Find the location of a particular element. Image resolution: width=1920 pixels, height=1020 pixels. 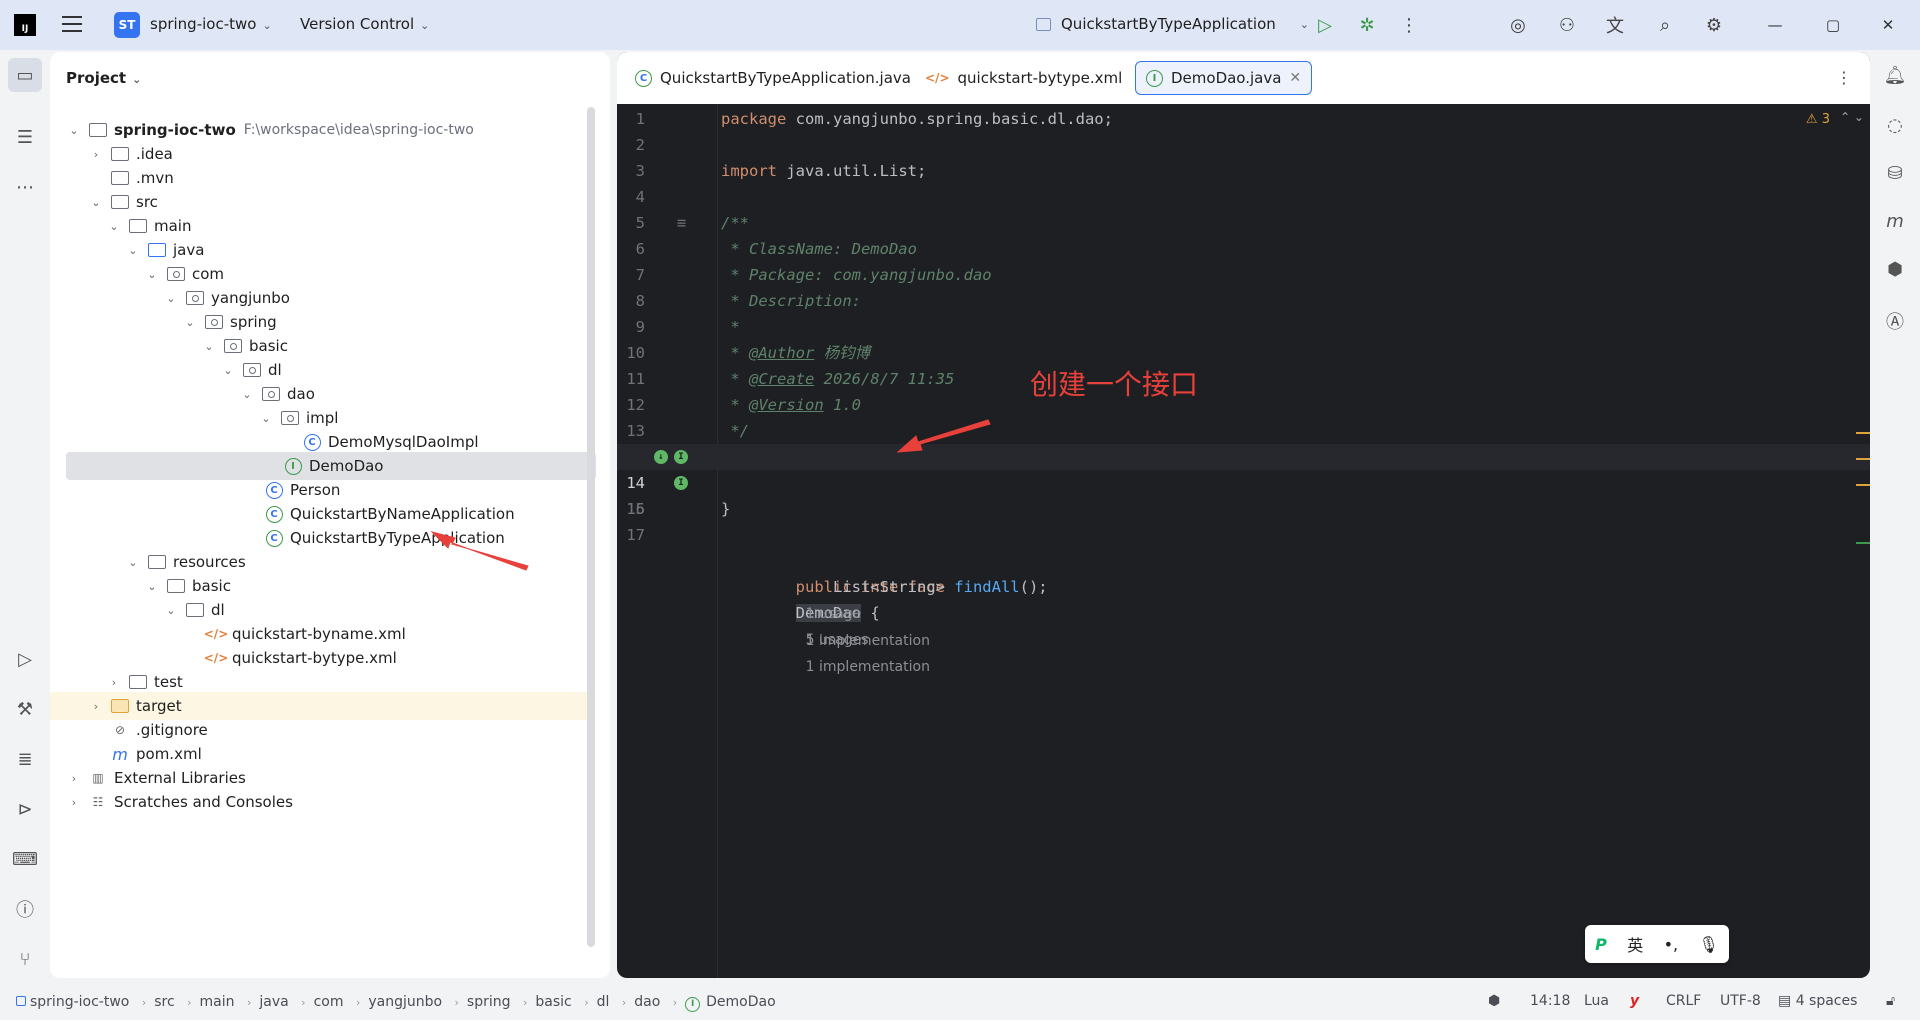

project-scrollbar is located at coordinates (591, 527).